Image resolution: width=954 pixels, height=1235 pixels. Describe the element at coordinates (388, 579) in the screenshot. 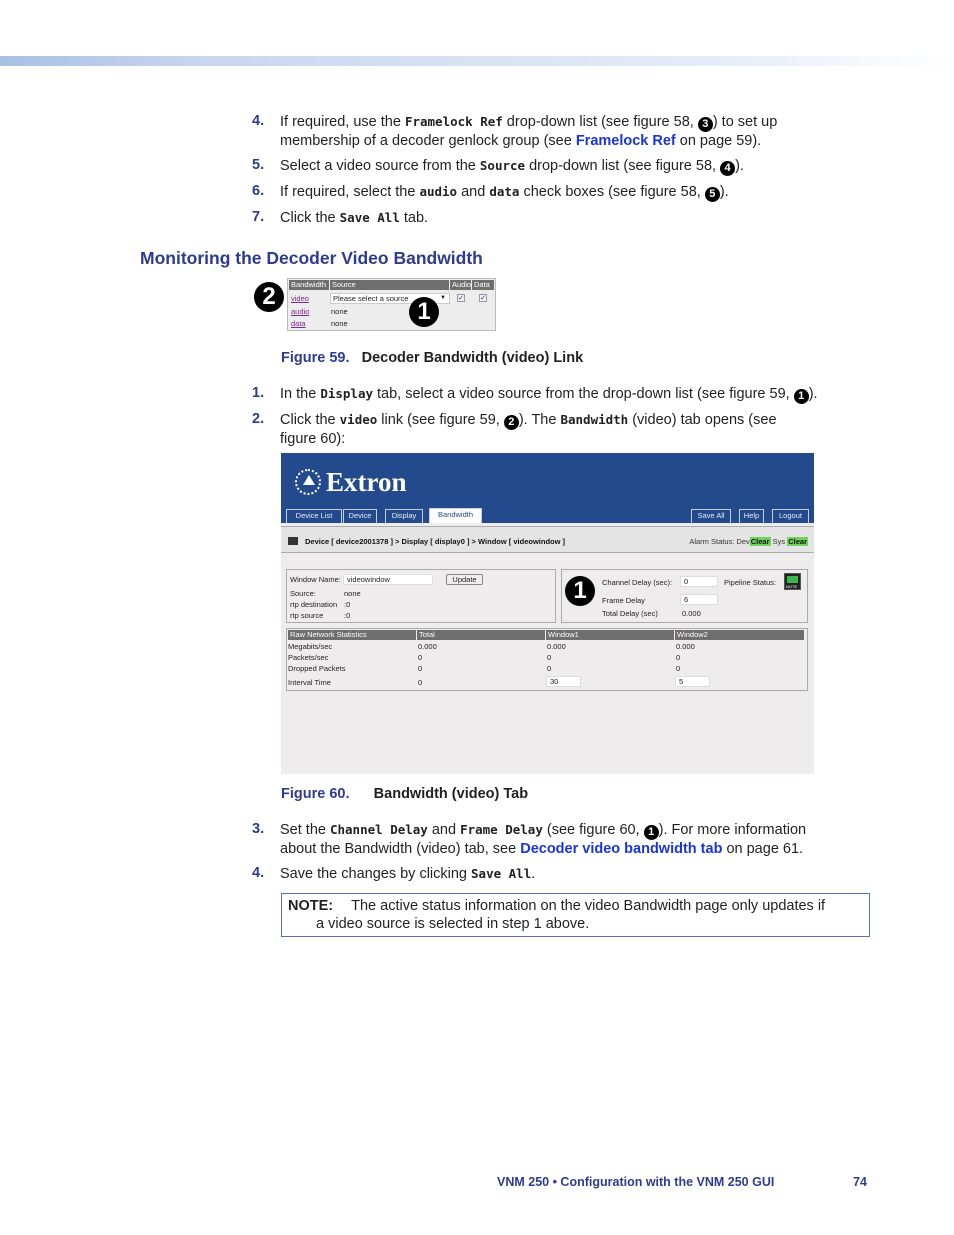

I see `window-name-input: videowindow` at that location.